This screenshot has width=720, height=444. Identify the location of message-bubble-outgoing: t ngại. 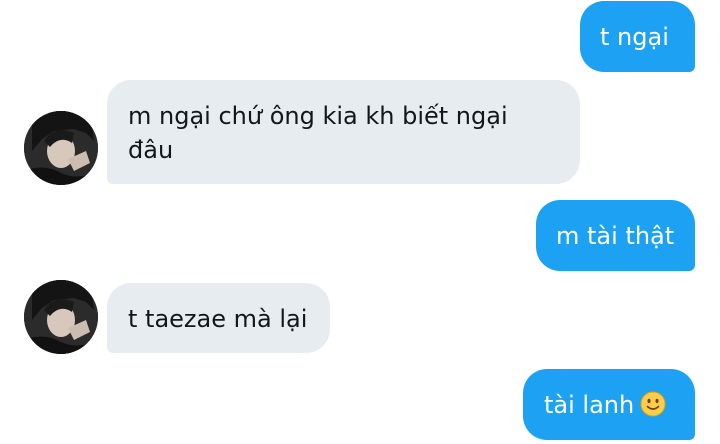
(637, 36).